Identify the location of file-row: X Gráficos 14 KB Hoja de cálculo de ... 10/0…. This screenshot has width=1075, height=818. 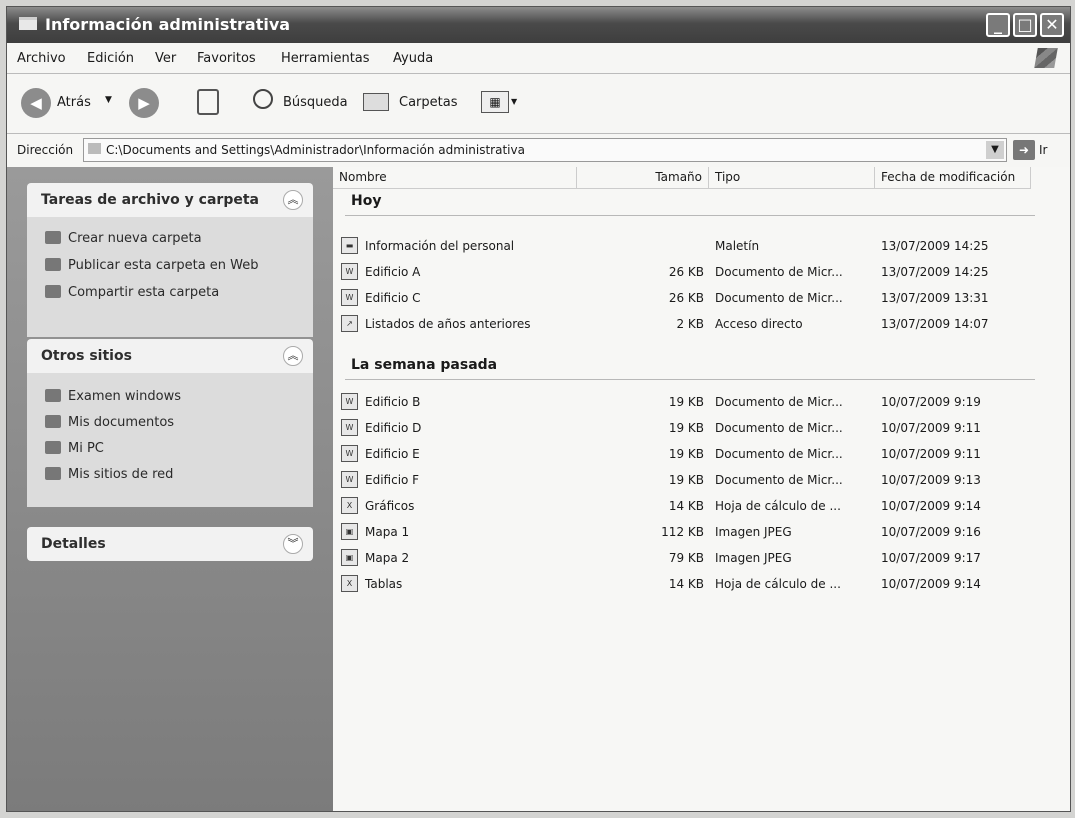
(701, 506).